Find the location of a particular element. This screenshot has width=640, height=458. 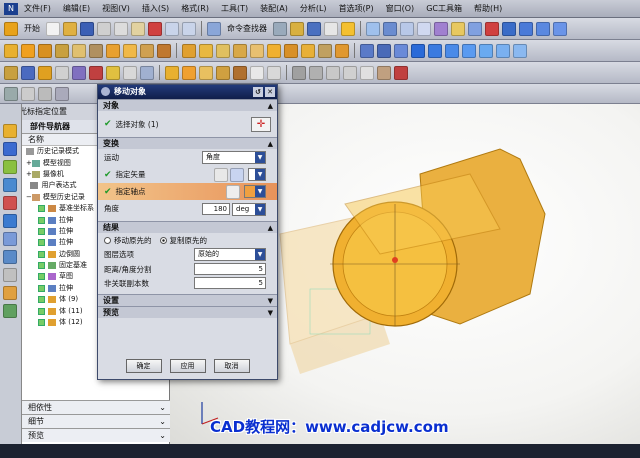

window-icon is located at coordinates (280, 28).